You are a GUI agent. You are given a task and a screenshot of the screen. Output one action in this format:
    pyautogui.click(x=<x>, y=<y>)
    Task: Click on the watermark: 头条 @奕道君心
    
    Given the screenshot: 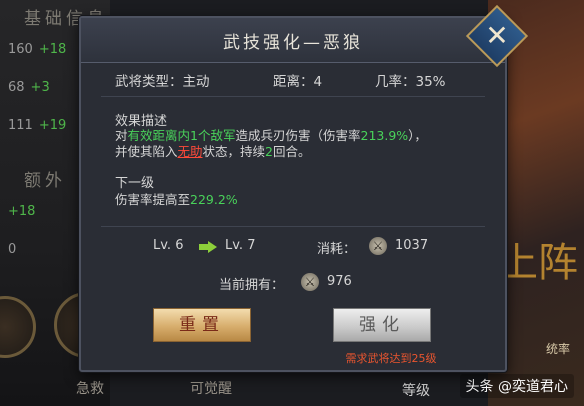 What is the action you would take?
    pyautogui.click(x=516, y=386)
    